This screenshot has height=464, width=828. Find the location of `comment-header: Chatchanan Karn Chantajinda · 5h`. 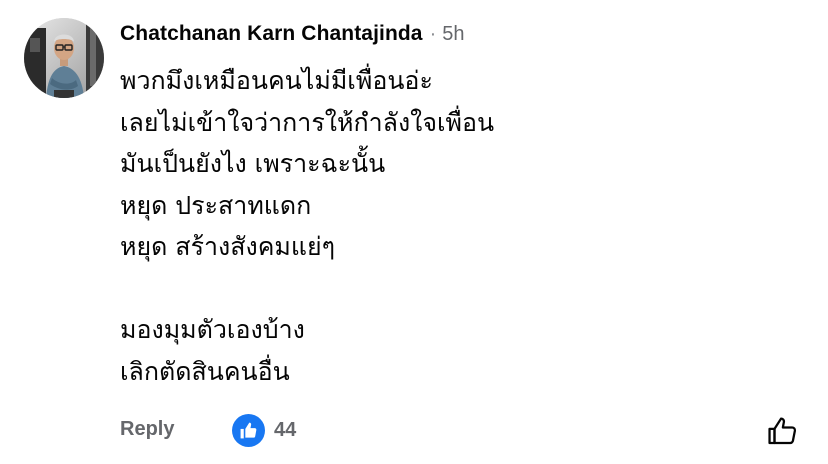

comment-header: Chatchanan Karn Chantajinda · 5h is located at coordinates (292, 36).